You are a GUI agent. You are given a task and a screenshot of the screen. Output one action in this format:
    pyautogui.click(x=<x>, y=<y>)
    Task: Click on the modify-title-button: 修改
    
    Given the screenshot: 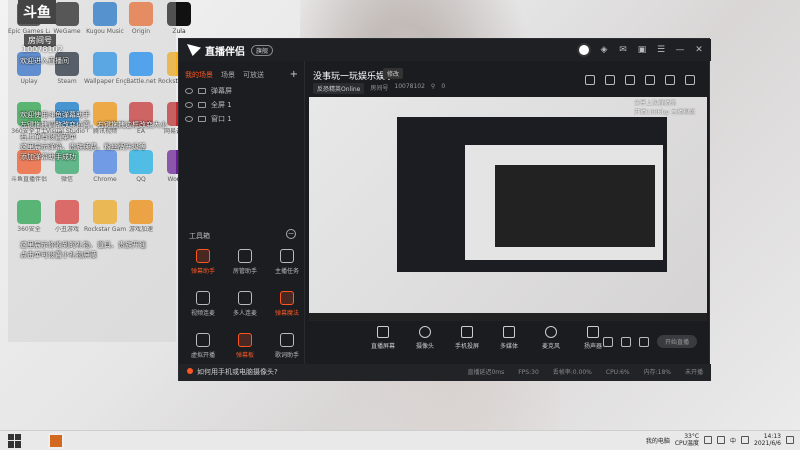 What is the action you would take?
    pyautogui.click(x=393, y=73)
    